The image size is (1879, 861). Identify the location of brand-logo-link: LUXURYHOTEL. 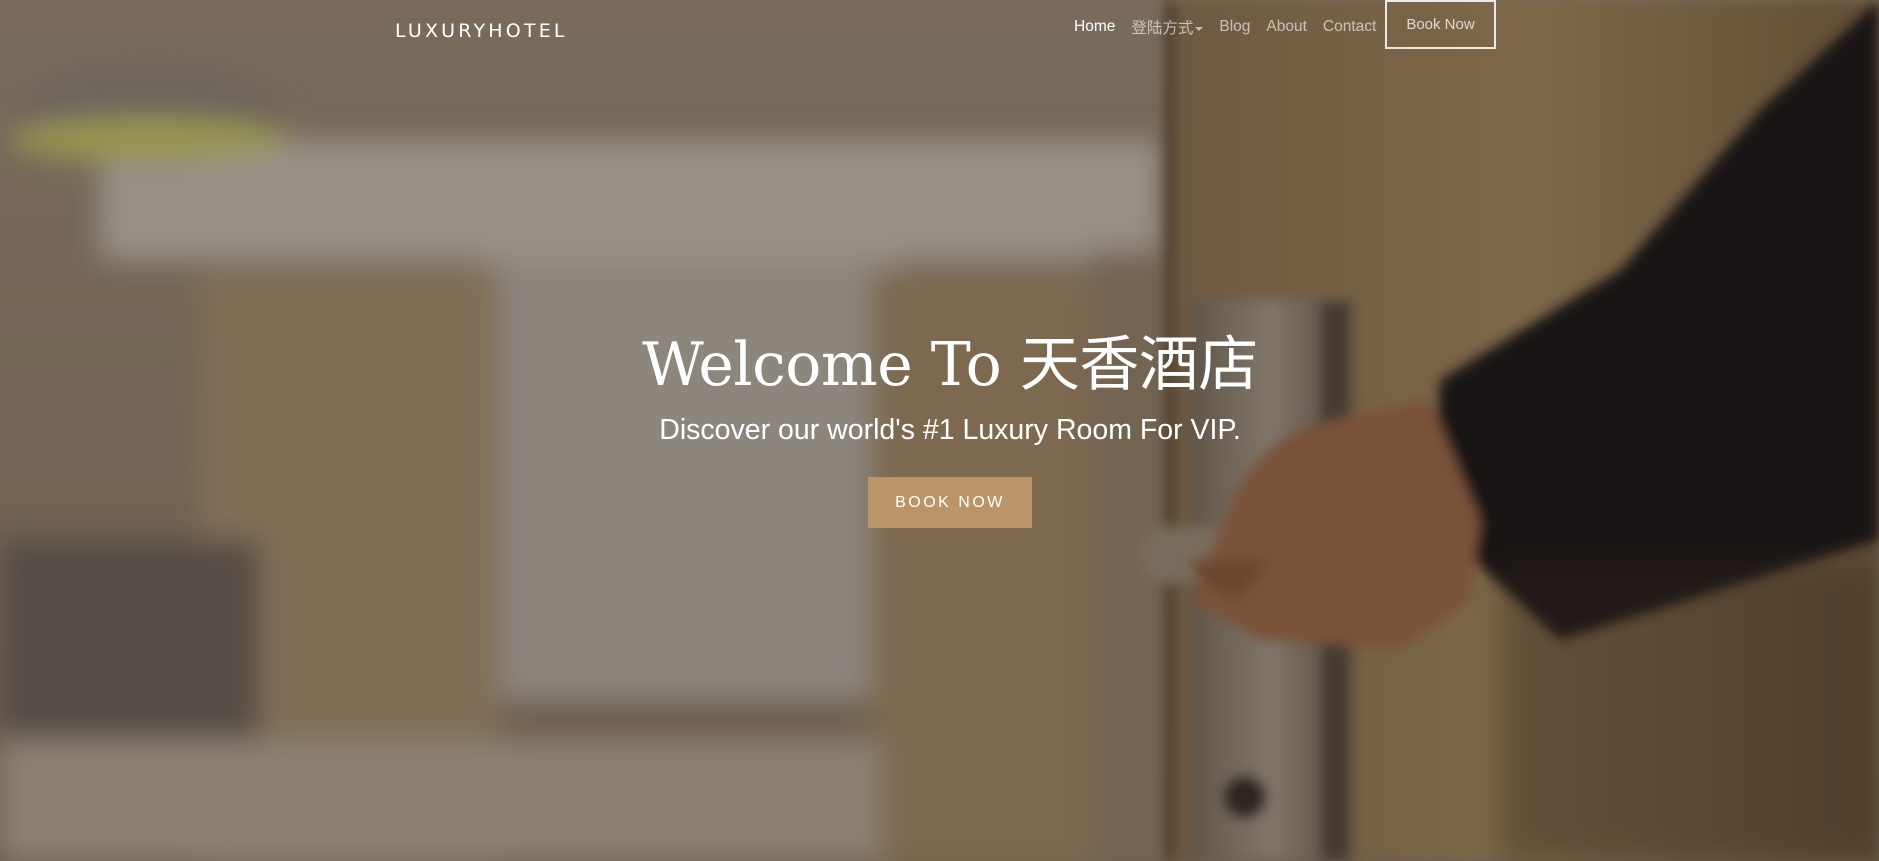
(481, 31).